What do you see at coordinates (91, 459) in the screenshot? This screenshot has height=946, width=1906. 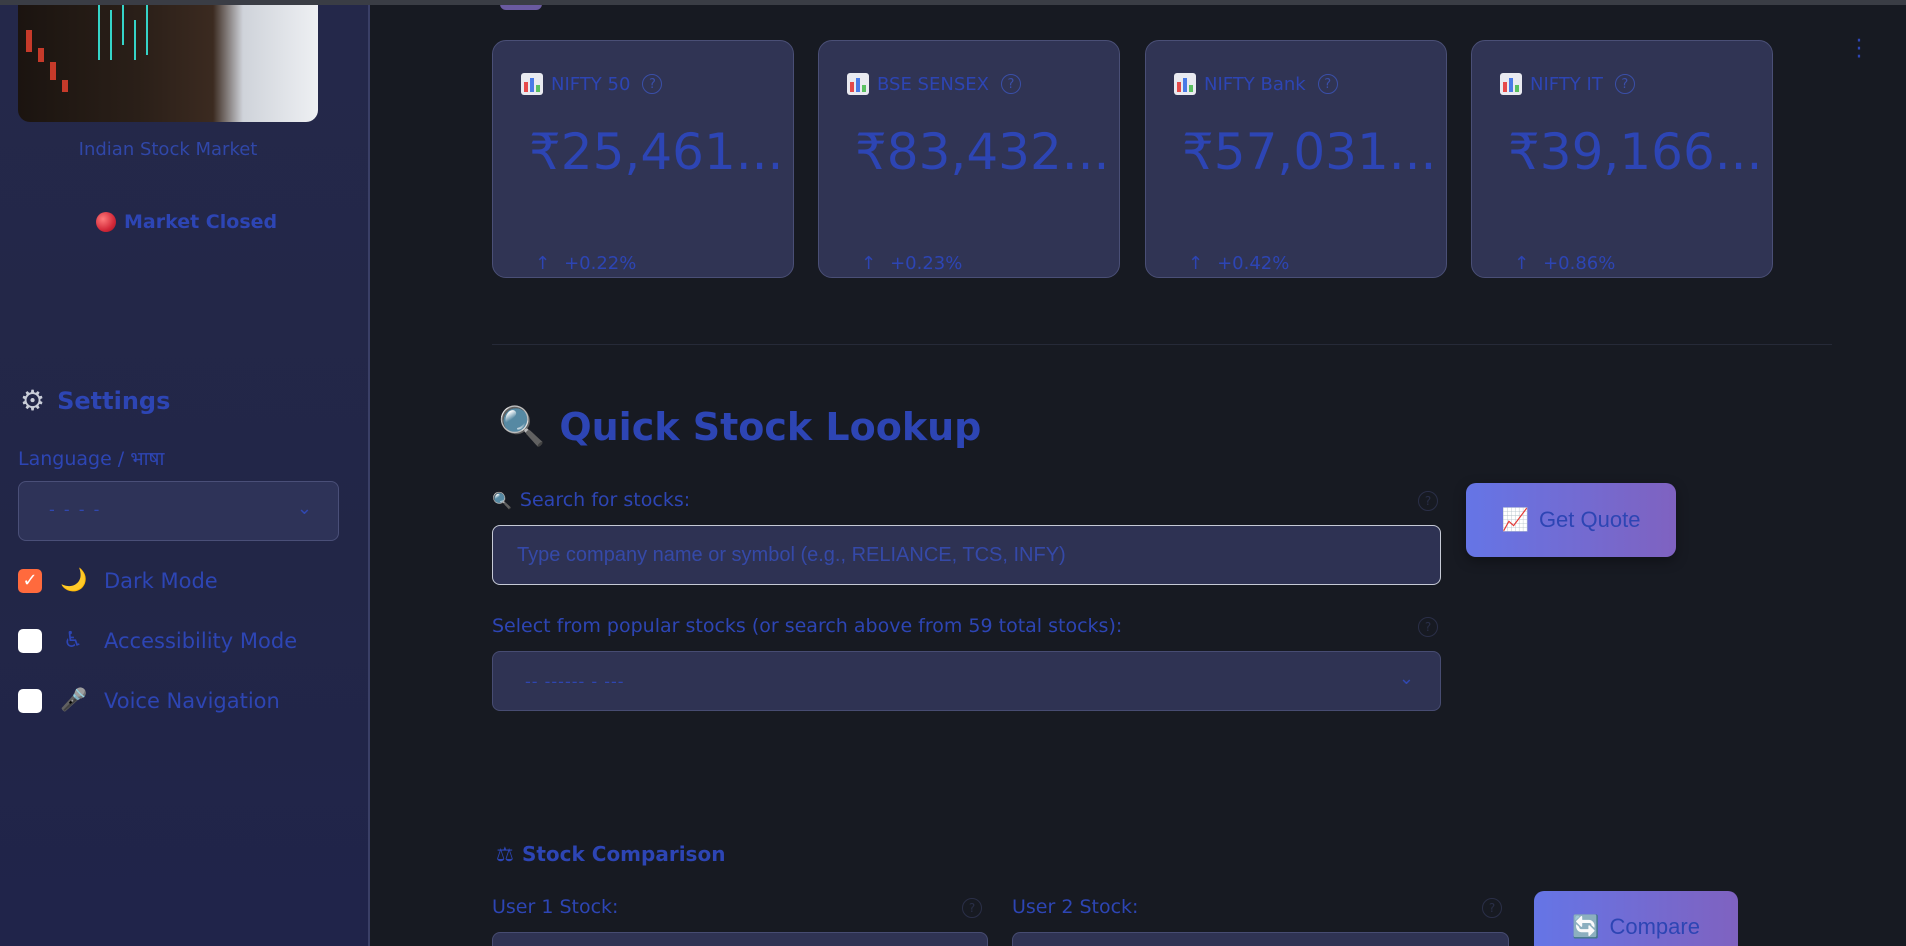 I see `language-label: Language / भाषा` at bounding box center [91, 459].